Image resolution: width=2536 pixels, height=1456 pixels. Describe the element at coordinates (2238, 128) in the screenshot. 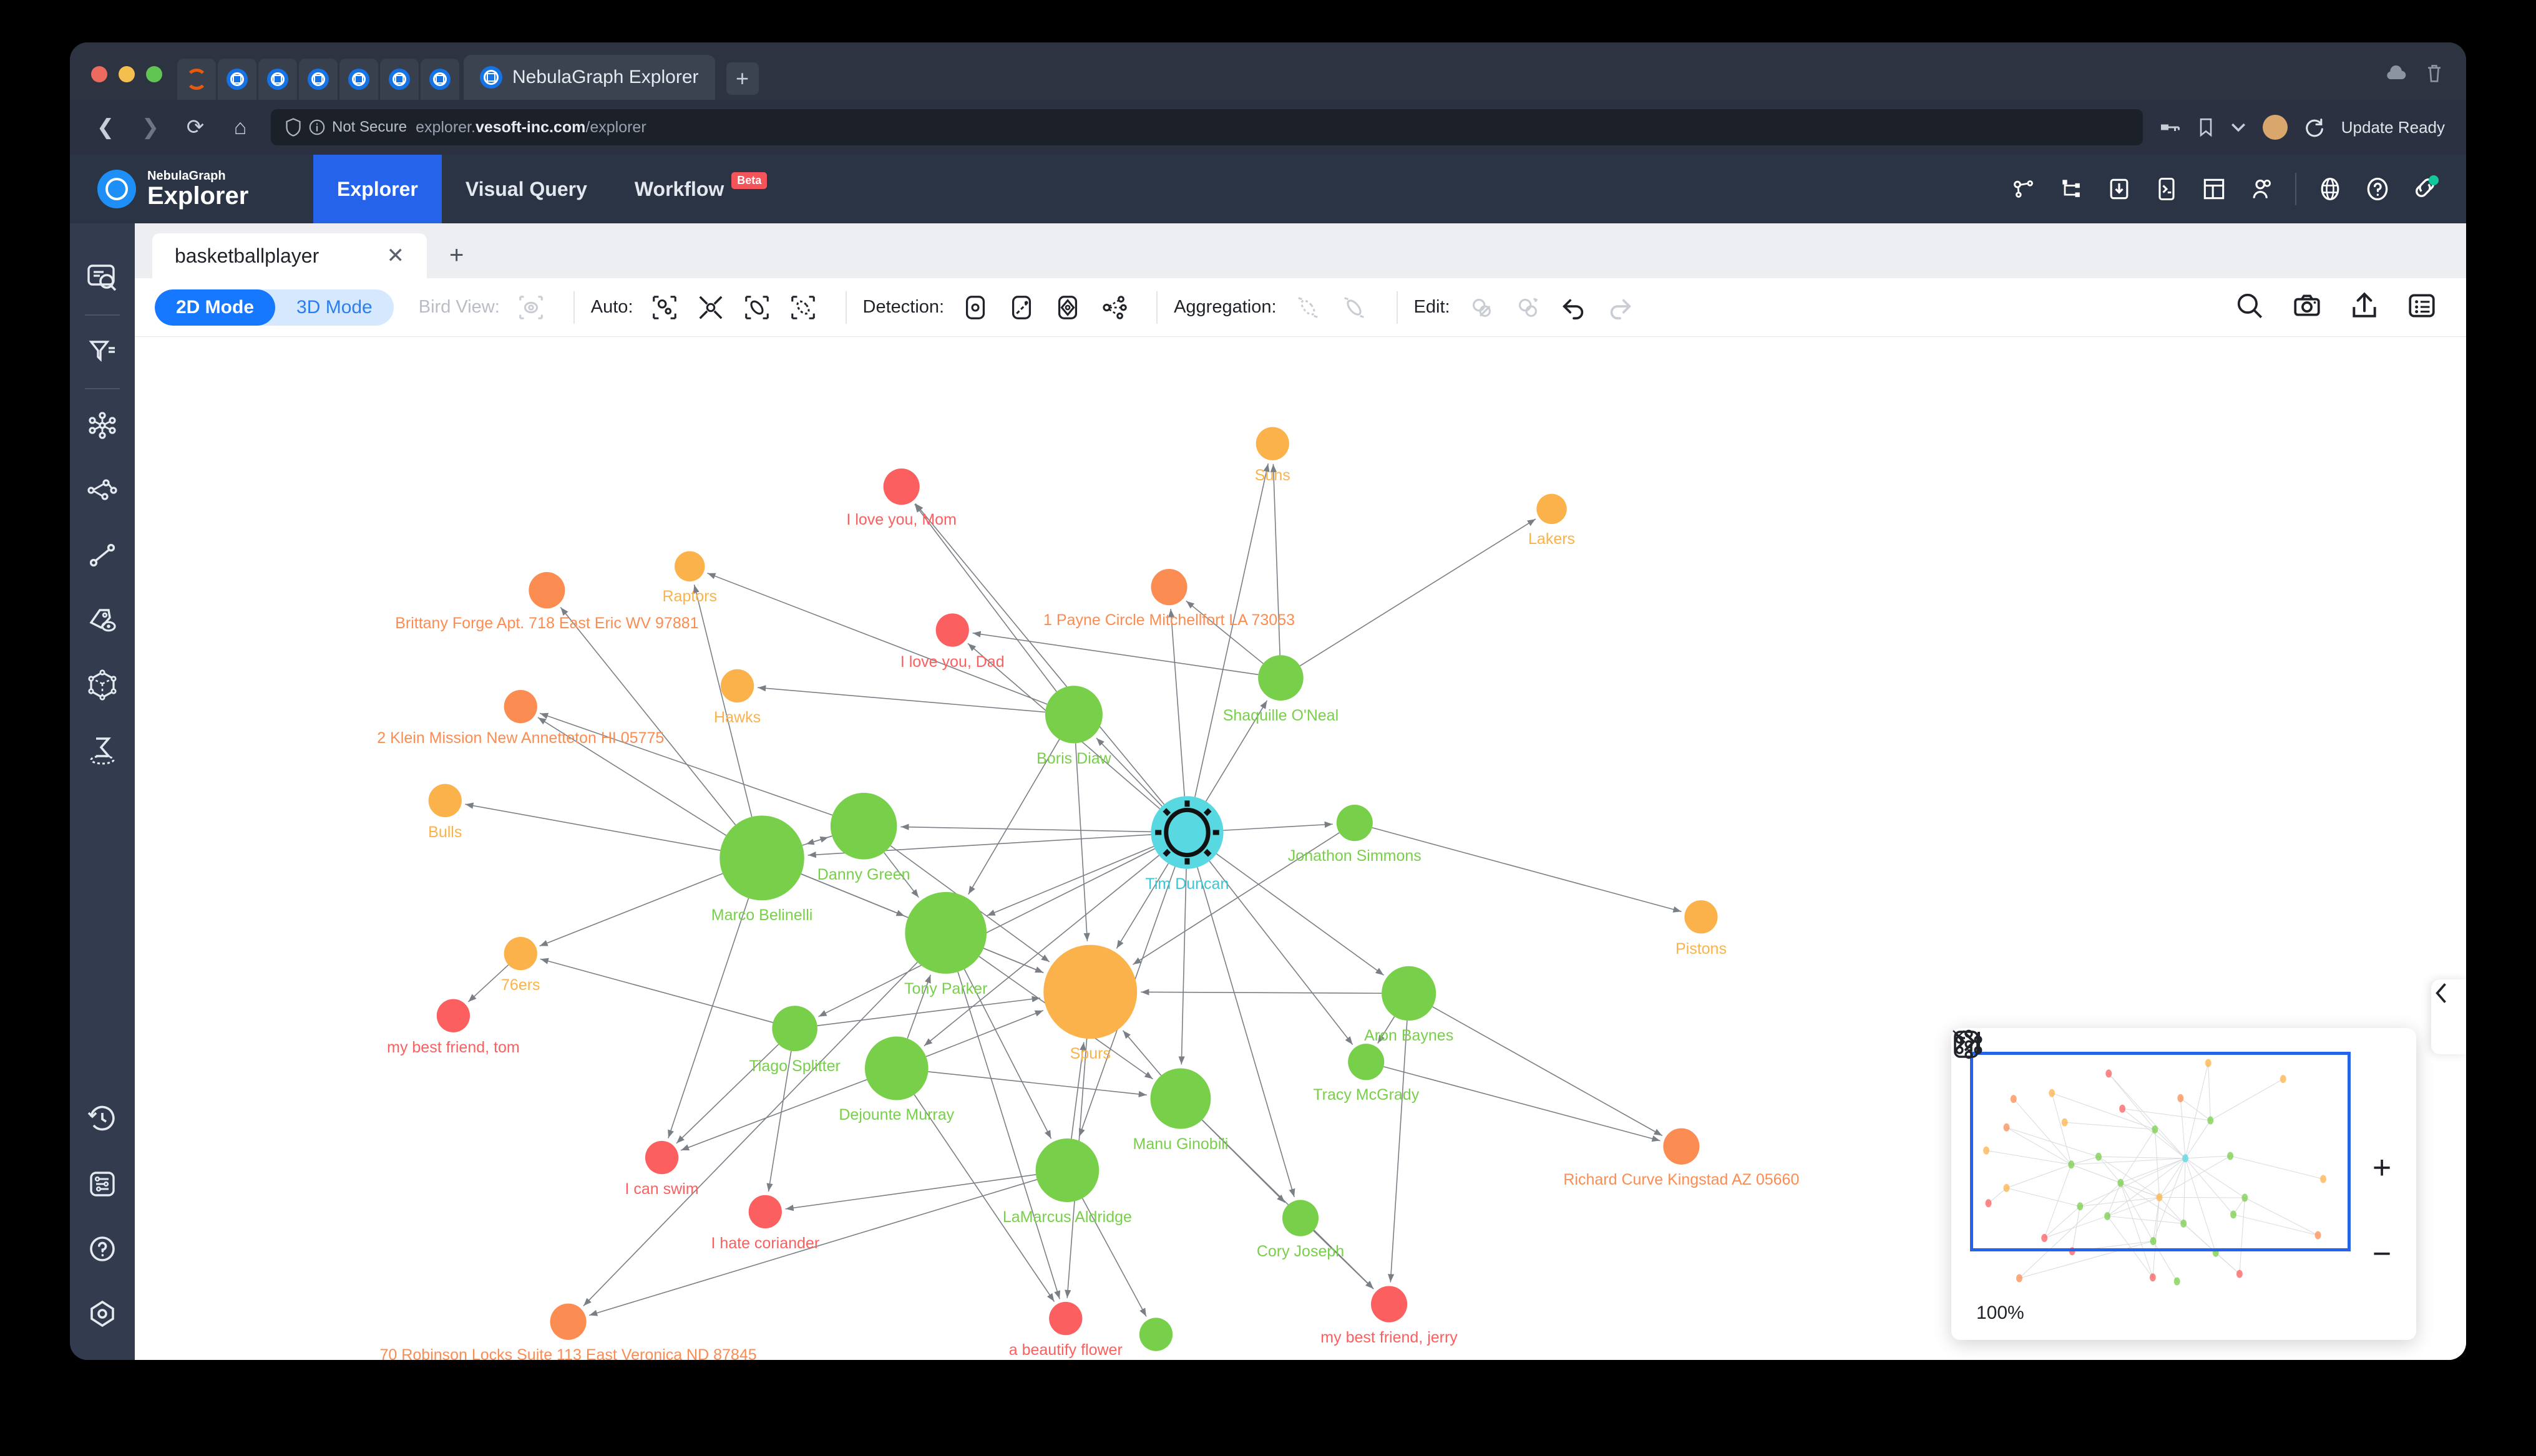

I see `chevron-down-icon` at that location.